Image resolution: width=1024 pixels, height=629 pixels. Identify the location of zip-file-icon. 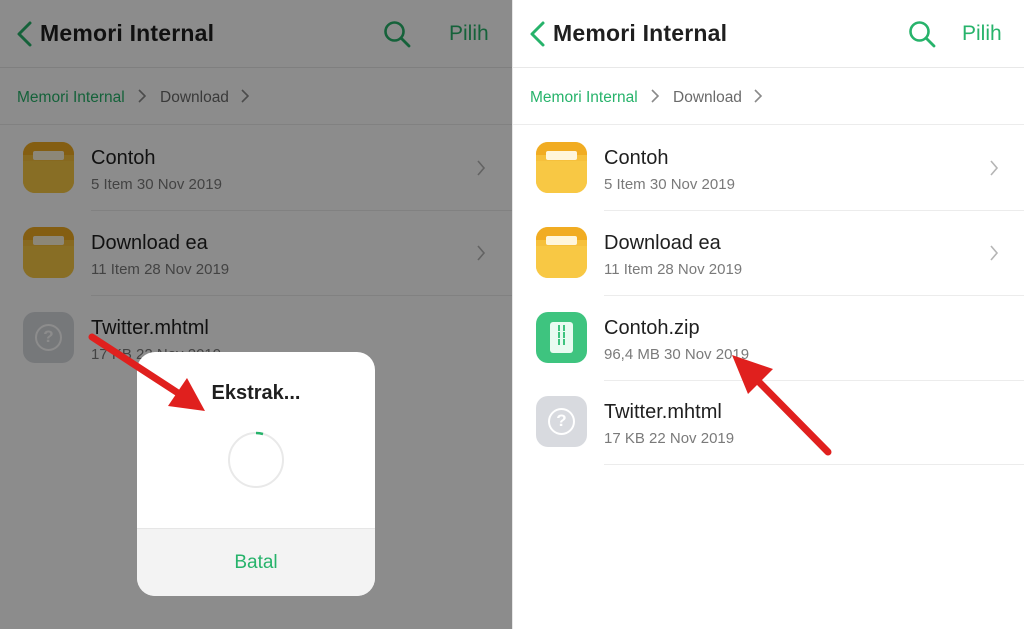
(561, 337).